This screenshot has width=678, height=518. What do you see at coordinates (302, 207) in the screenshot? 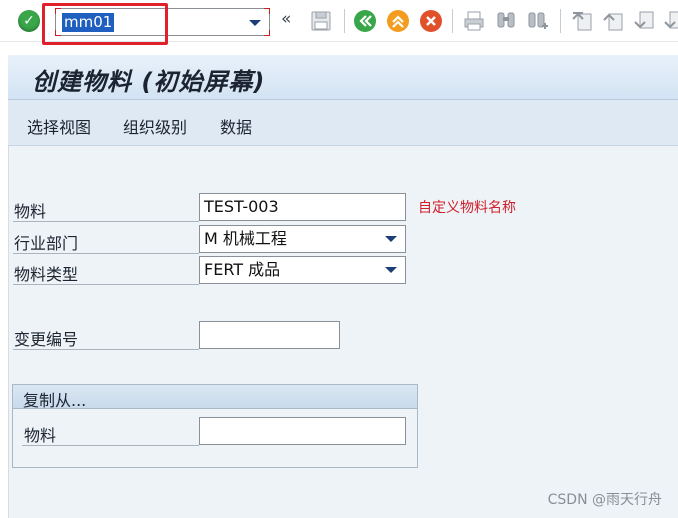
I see `material-input: TEST-003` at bounding box center [302, 207].